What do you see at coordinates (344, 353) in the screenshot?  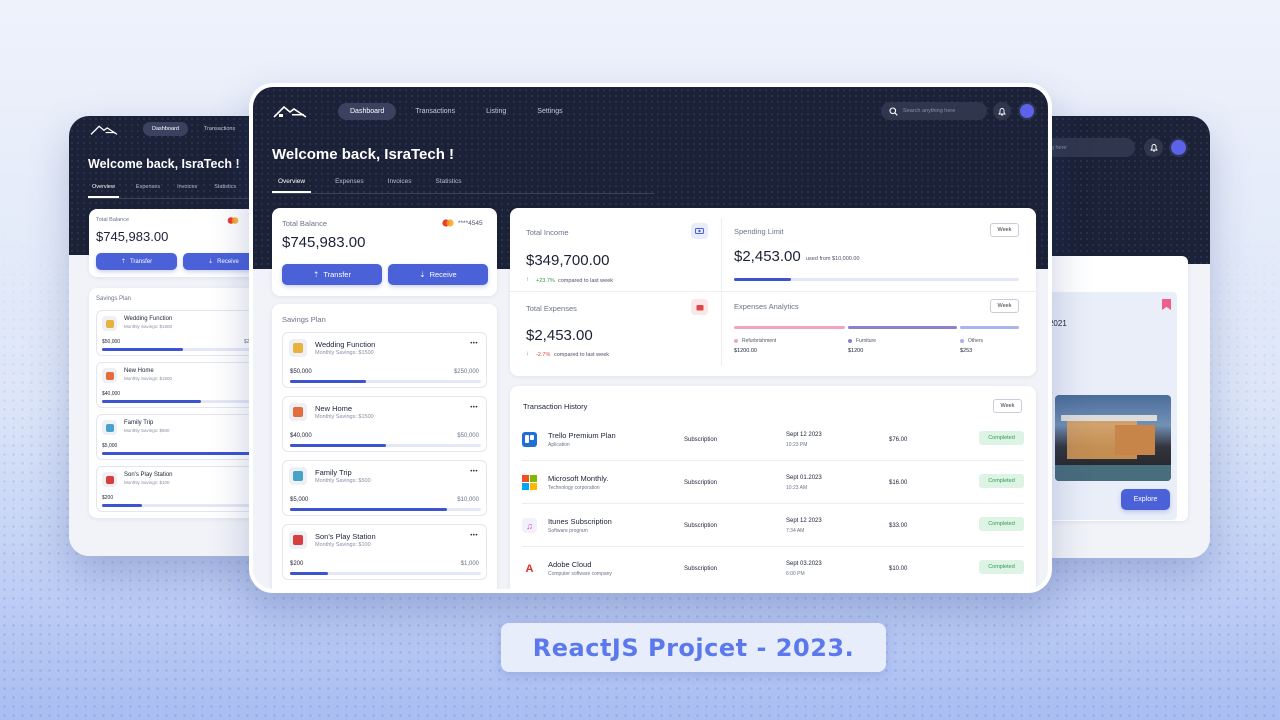 I see `plan-monthly: Monthly Savings: $1500` at bounding box center [344, 353].